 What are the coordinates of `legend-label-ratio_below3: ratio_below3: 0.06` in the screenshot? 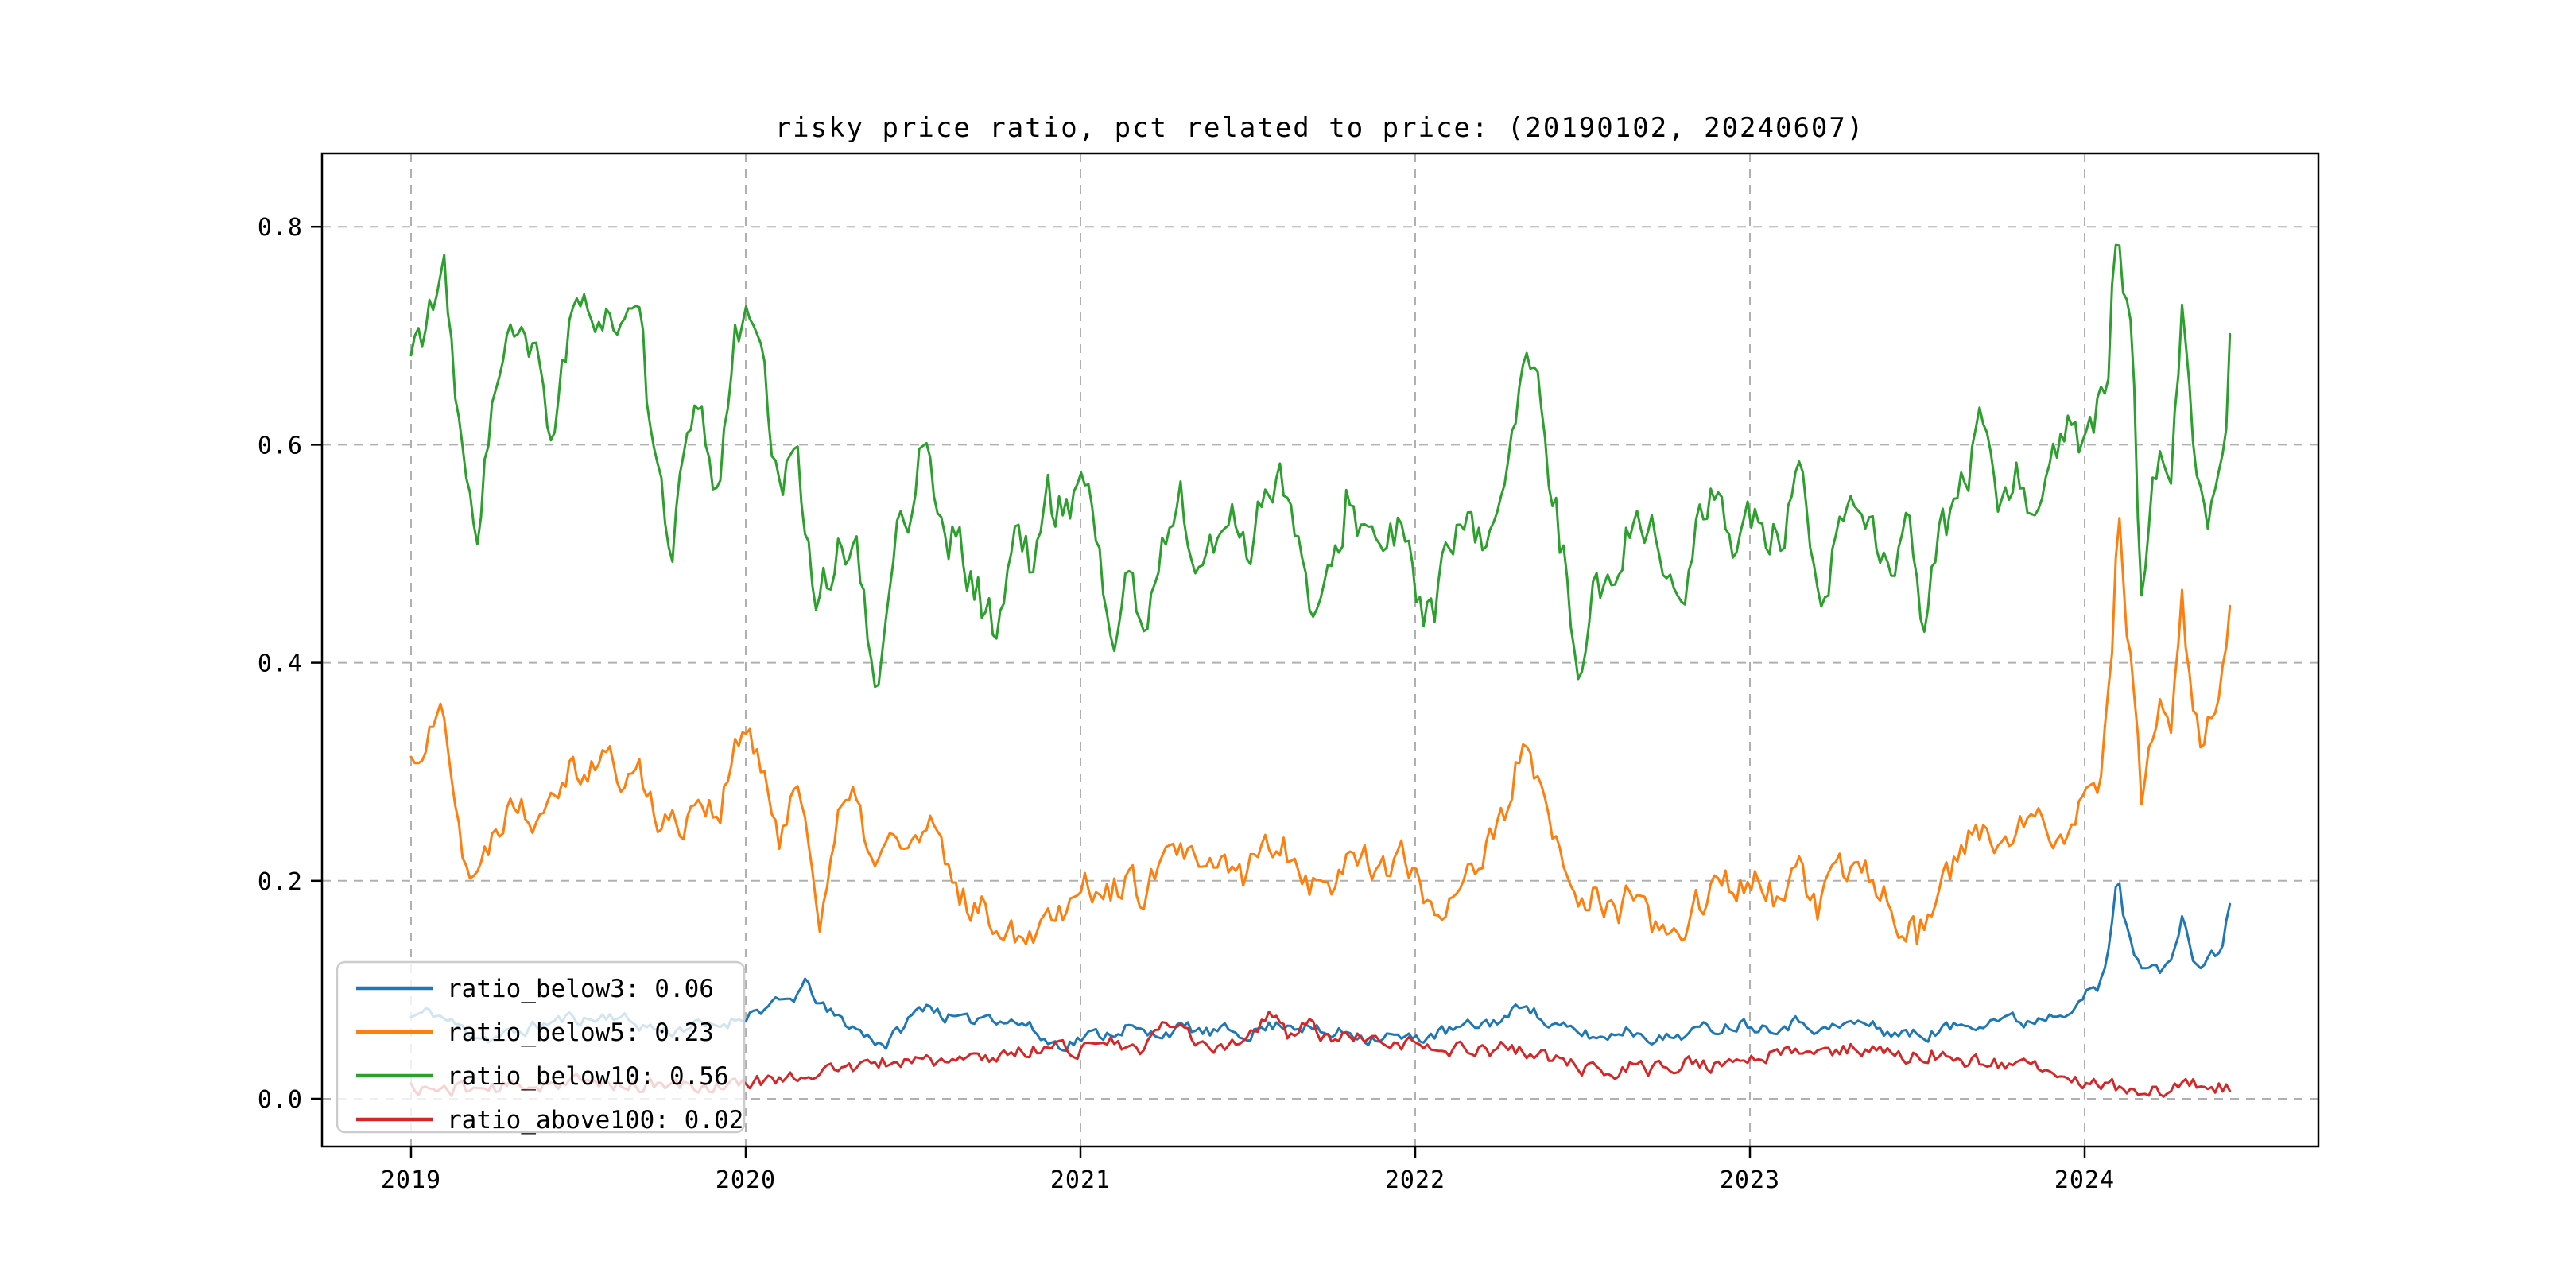 It's located at (581, 989).